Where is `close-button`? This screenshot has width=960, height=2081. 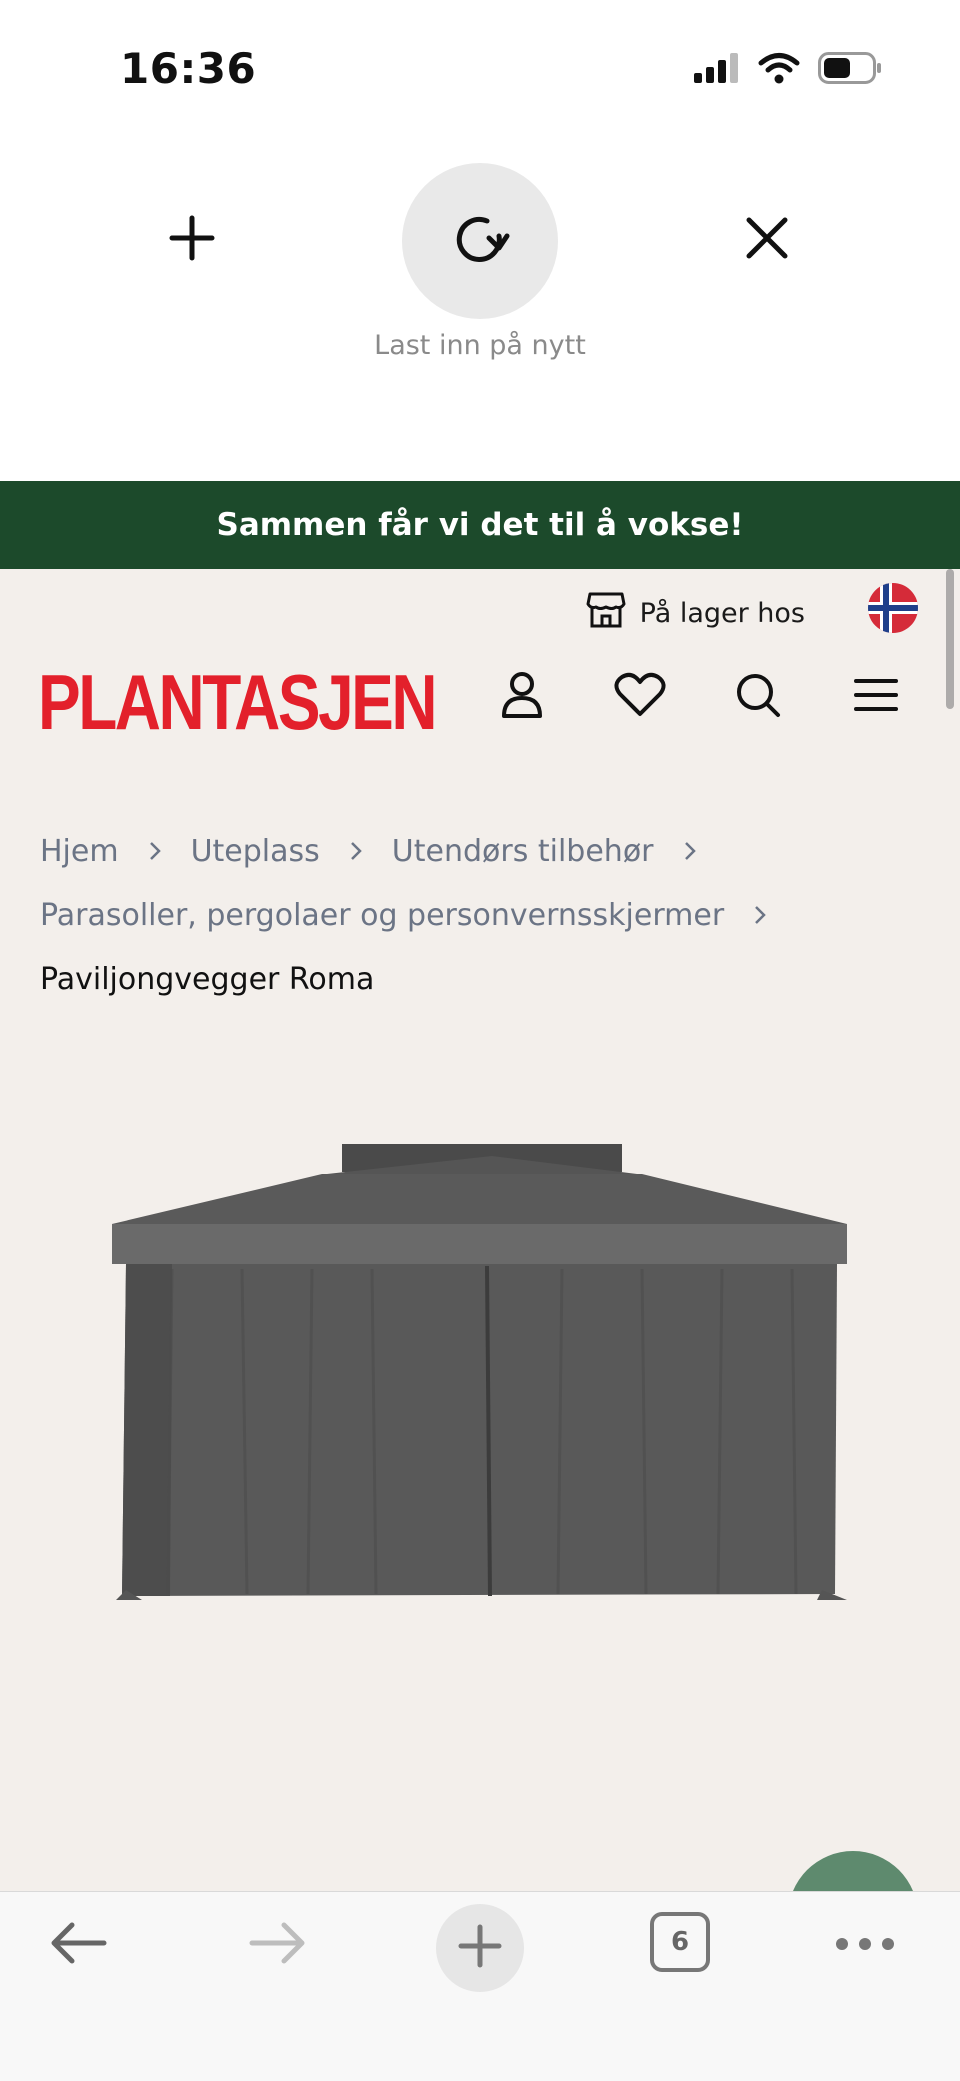
close-button is located at coordinates (767, 240).